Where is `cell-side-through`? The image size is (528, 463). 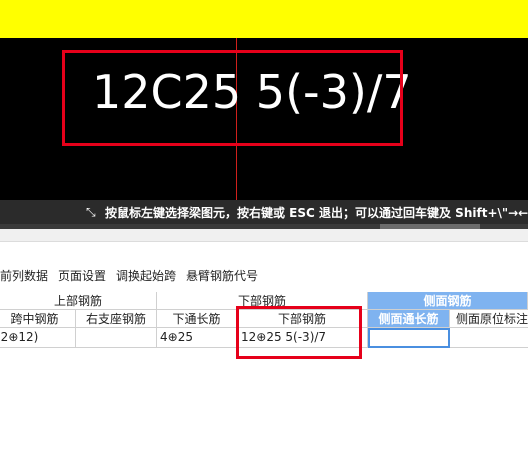
cell-side-through is located at coordinates (409, 338).